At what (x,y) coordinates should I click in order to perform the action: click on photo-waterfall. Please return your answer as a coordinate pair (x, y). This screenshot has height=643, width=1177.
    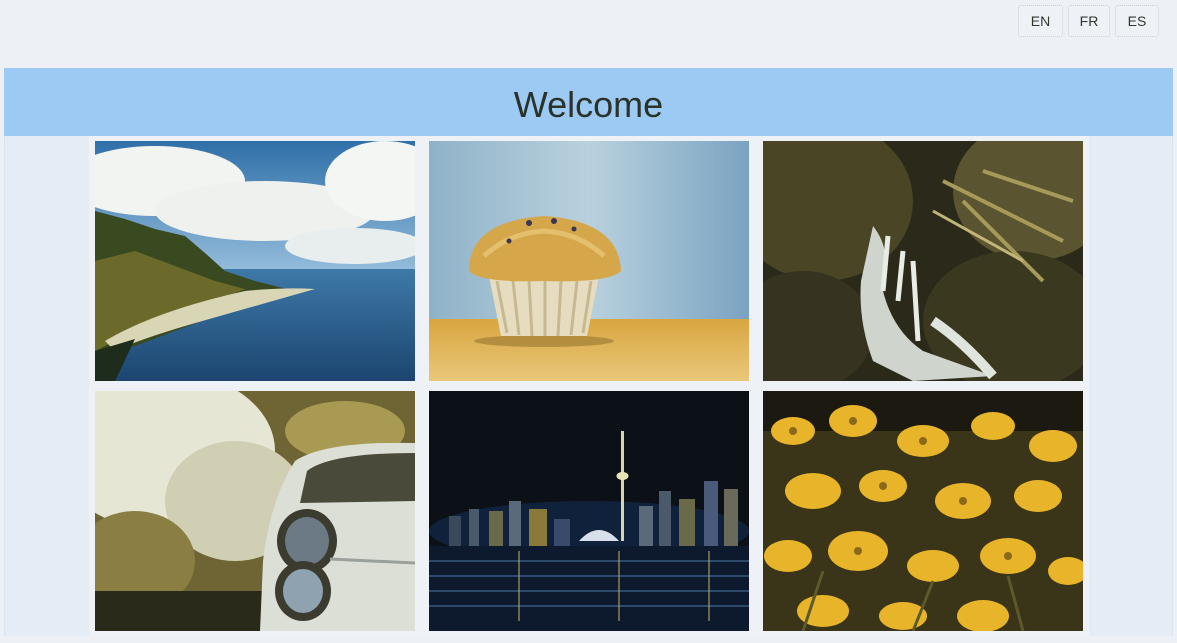
    Looking at the image, I should click on (923, 261).